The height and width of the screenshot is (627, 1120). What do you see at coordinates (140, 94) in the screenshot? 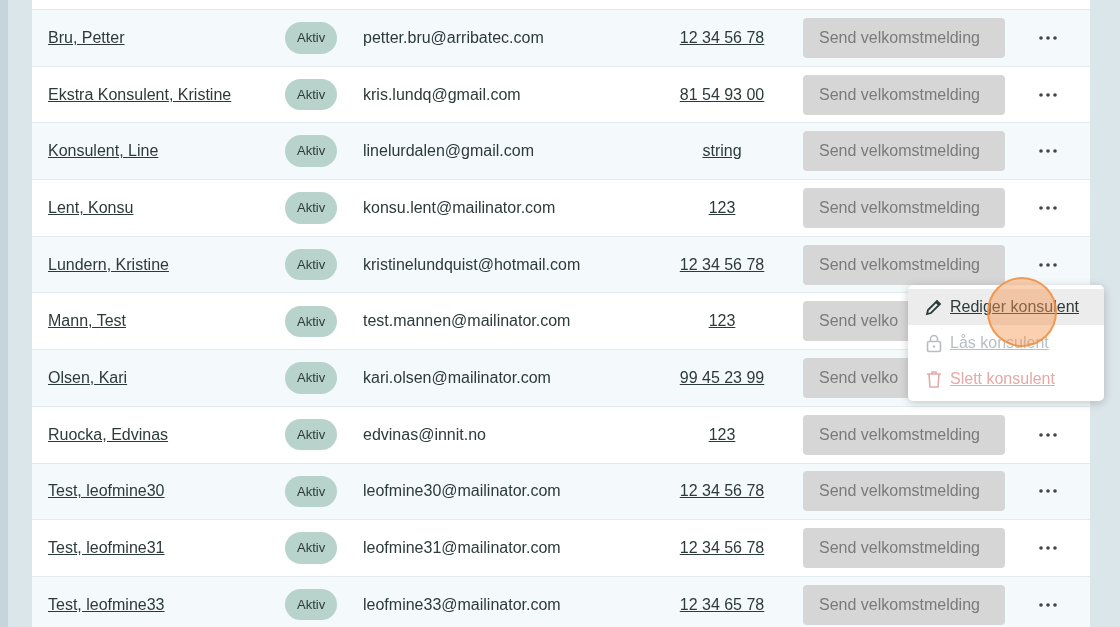
I see `name-link: Ekstra Konsulent, Kristine` at bounding box center [140, 94].